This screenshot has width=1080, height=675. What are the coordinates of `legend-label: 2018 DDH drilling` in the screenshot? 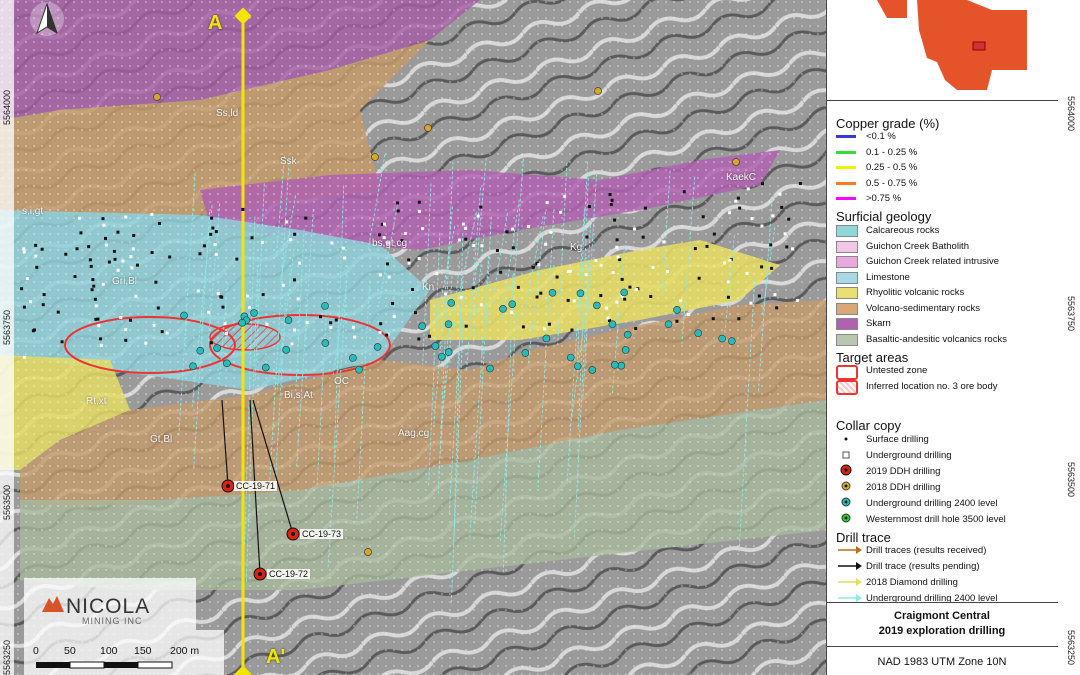 It's located at (903, 487).